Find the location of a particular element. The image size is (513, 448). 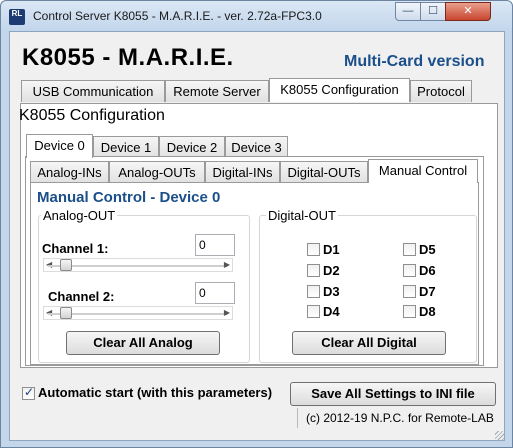

d3-checkbox is located at coordinates (313, 291).